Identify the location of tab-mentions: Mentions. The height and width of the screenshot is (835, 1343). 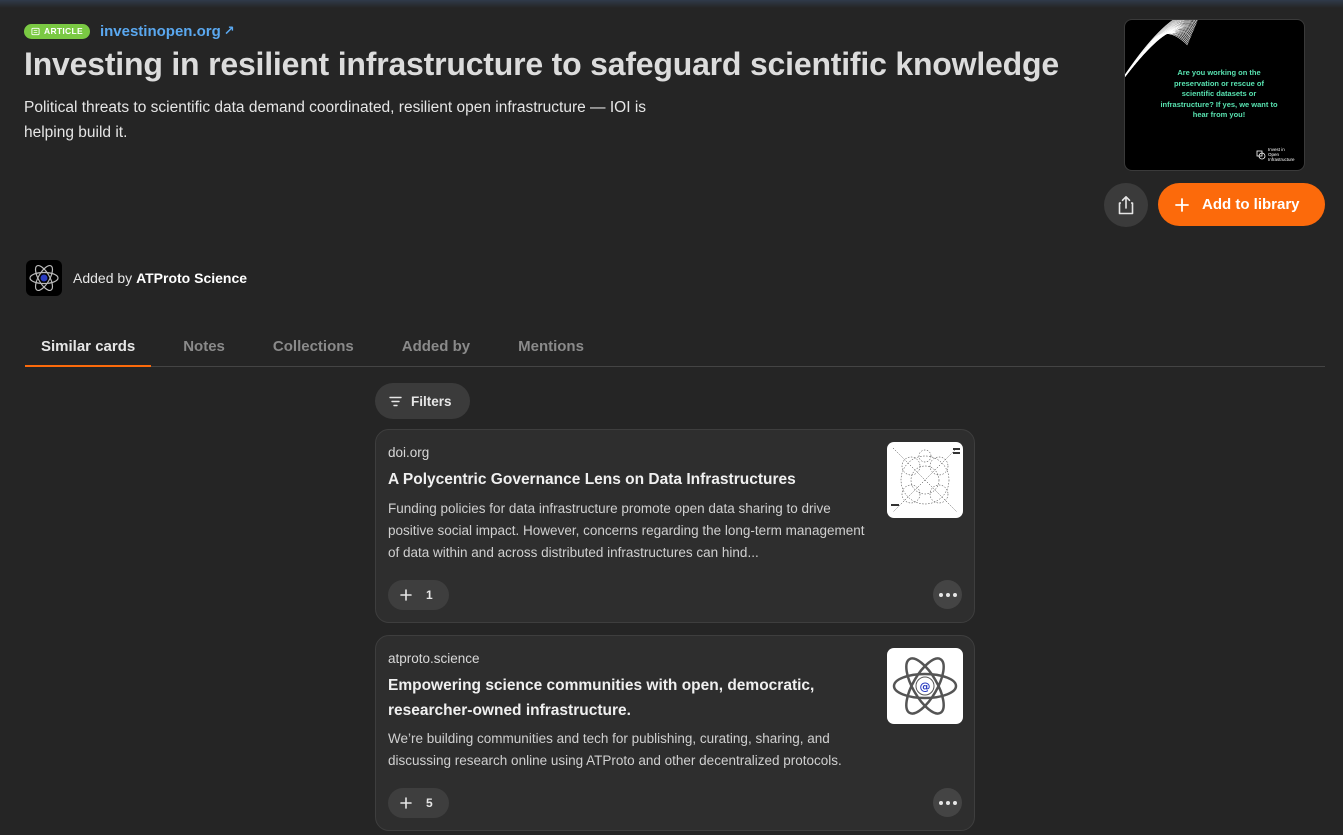
(551, 350).